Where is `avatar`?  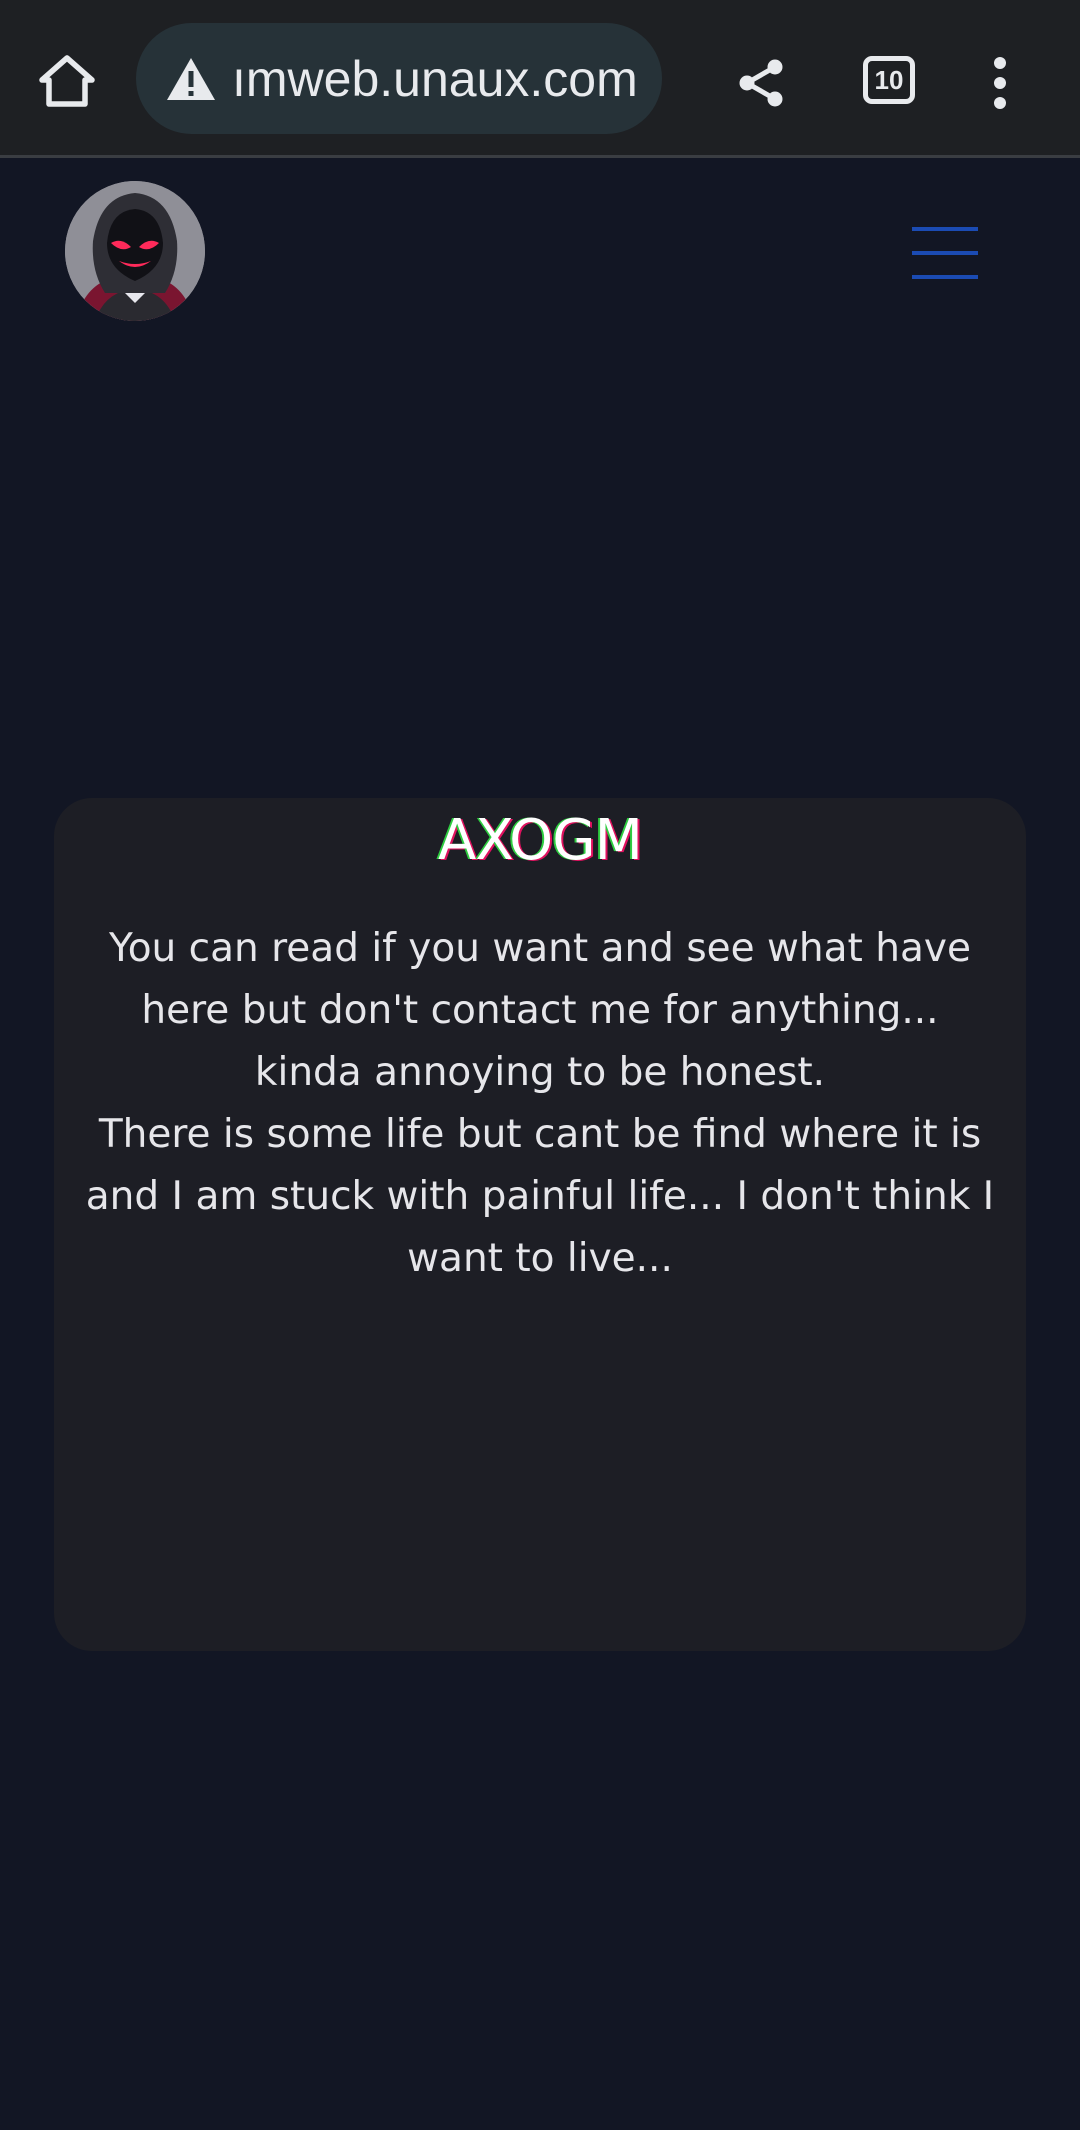 avatar is located at coordinates (135, 251).